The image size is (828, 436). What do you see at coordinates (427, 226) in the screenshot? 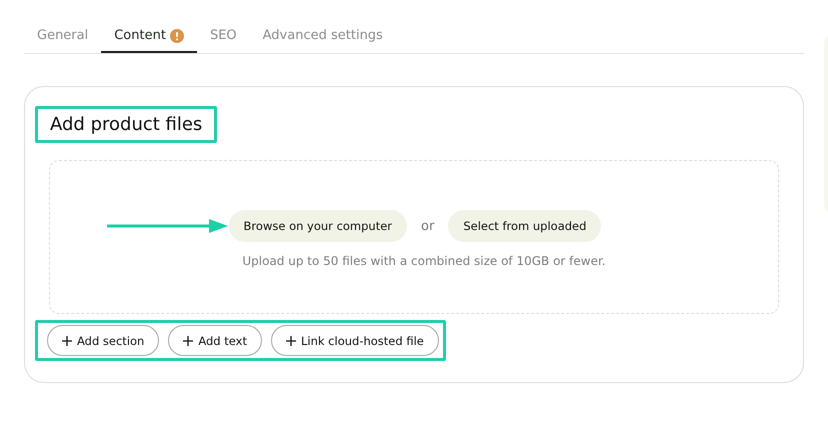
I see `or-label: or` at bounding box center [427, 226].